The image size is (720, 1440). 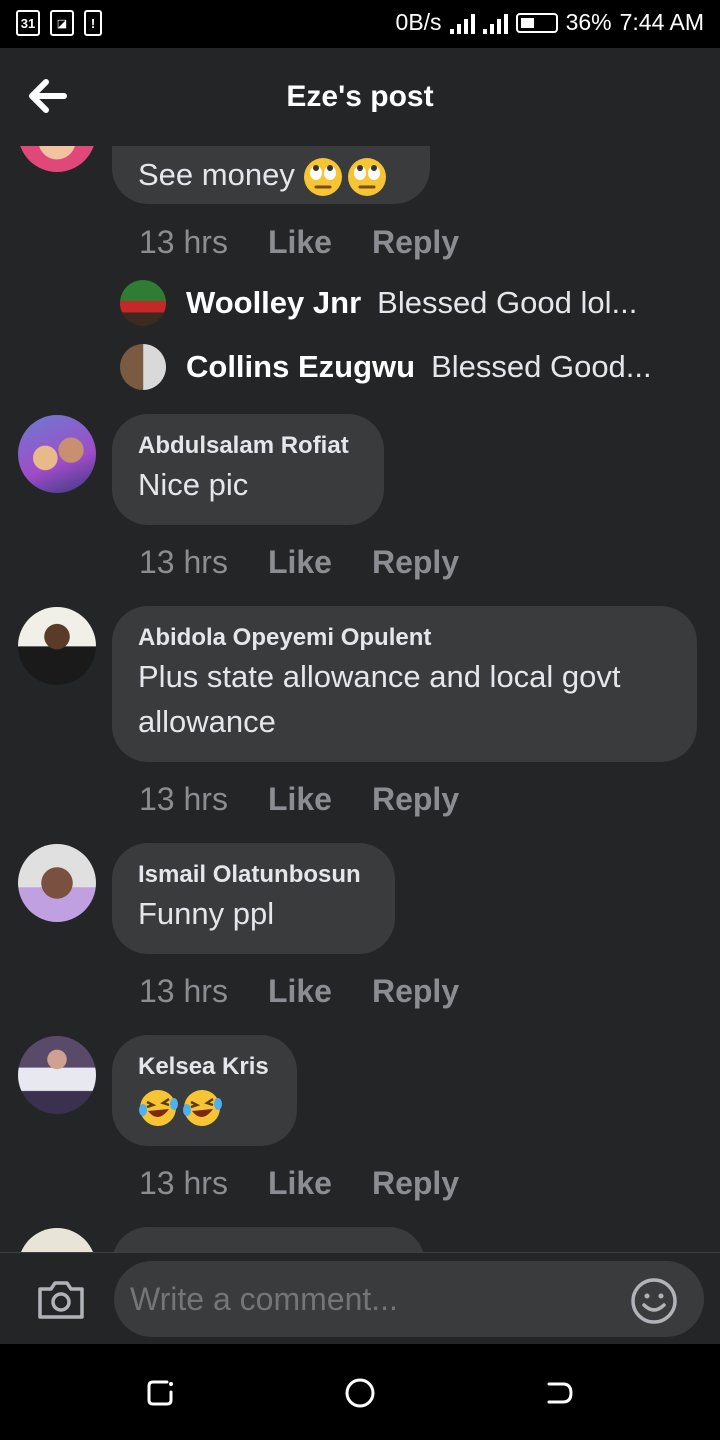 I want to click on battery-percent: 36%, so click(x=588, y=22).